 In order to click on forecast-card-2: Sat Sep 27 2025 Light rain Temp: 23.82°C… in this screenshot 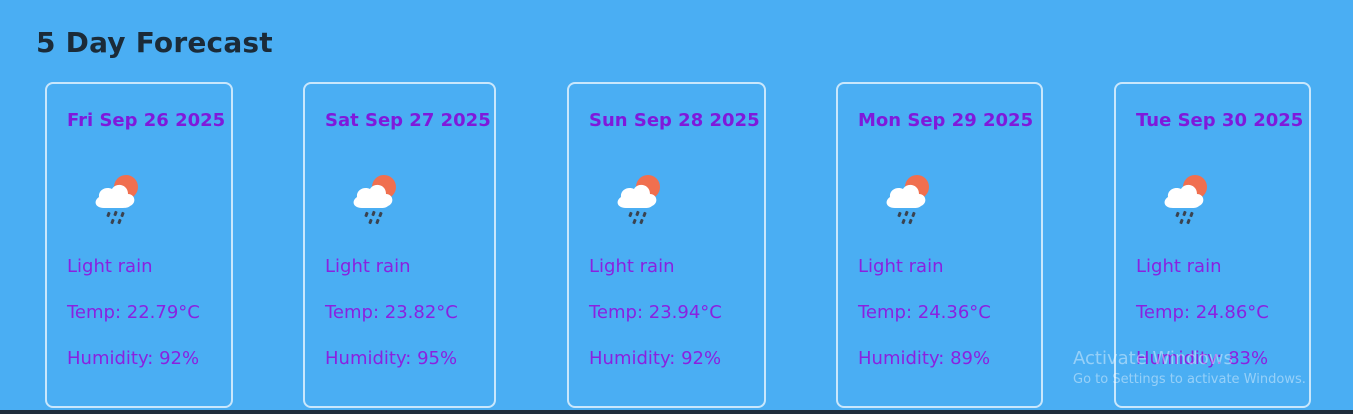, I will do `click(399, 245)`.